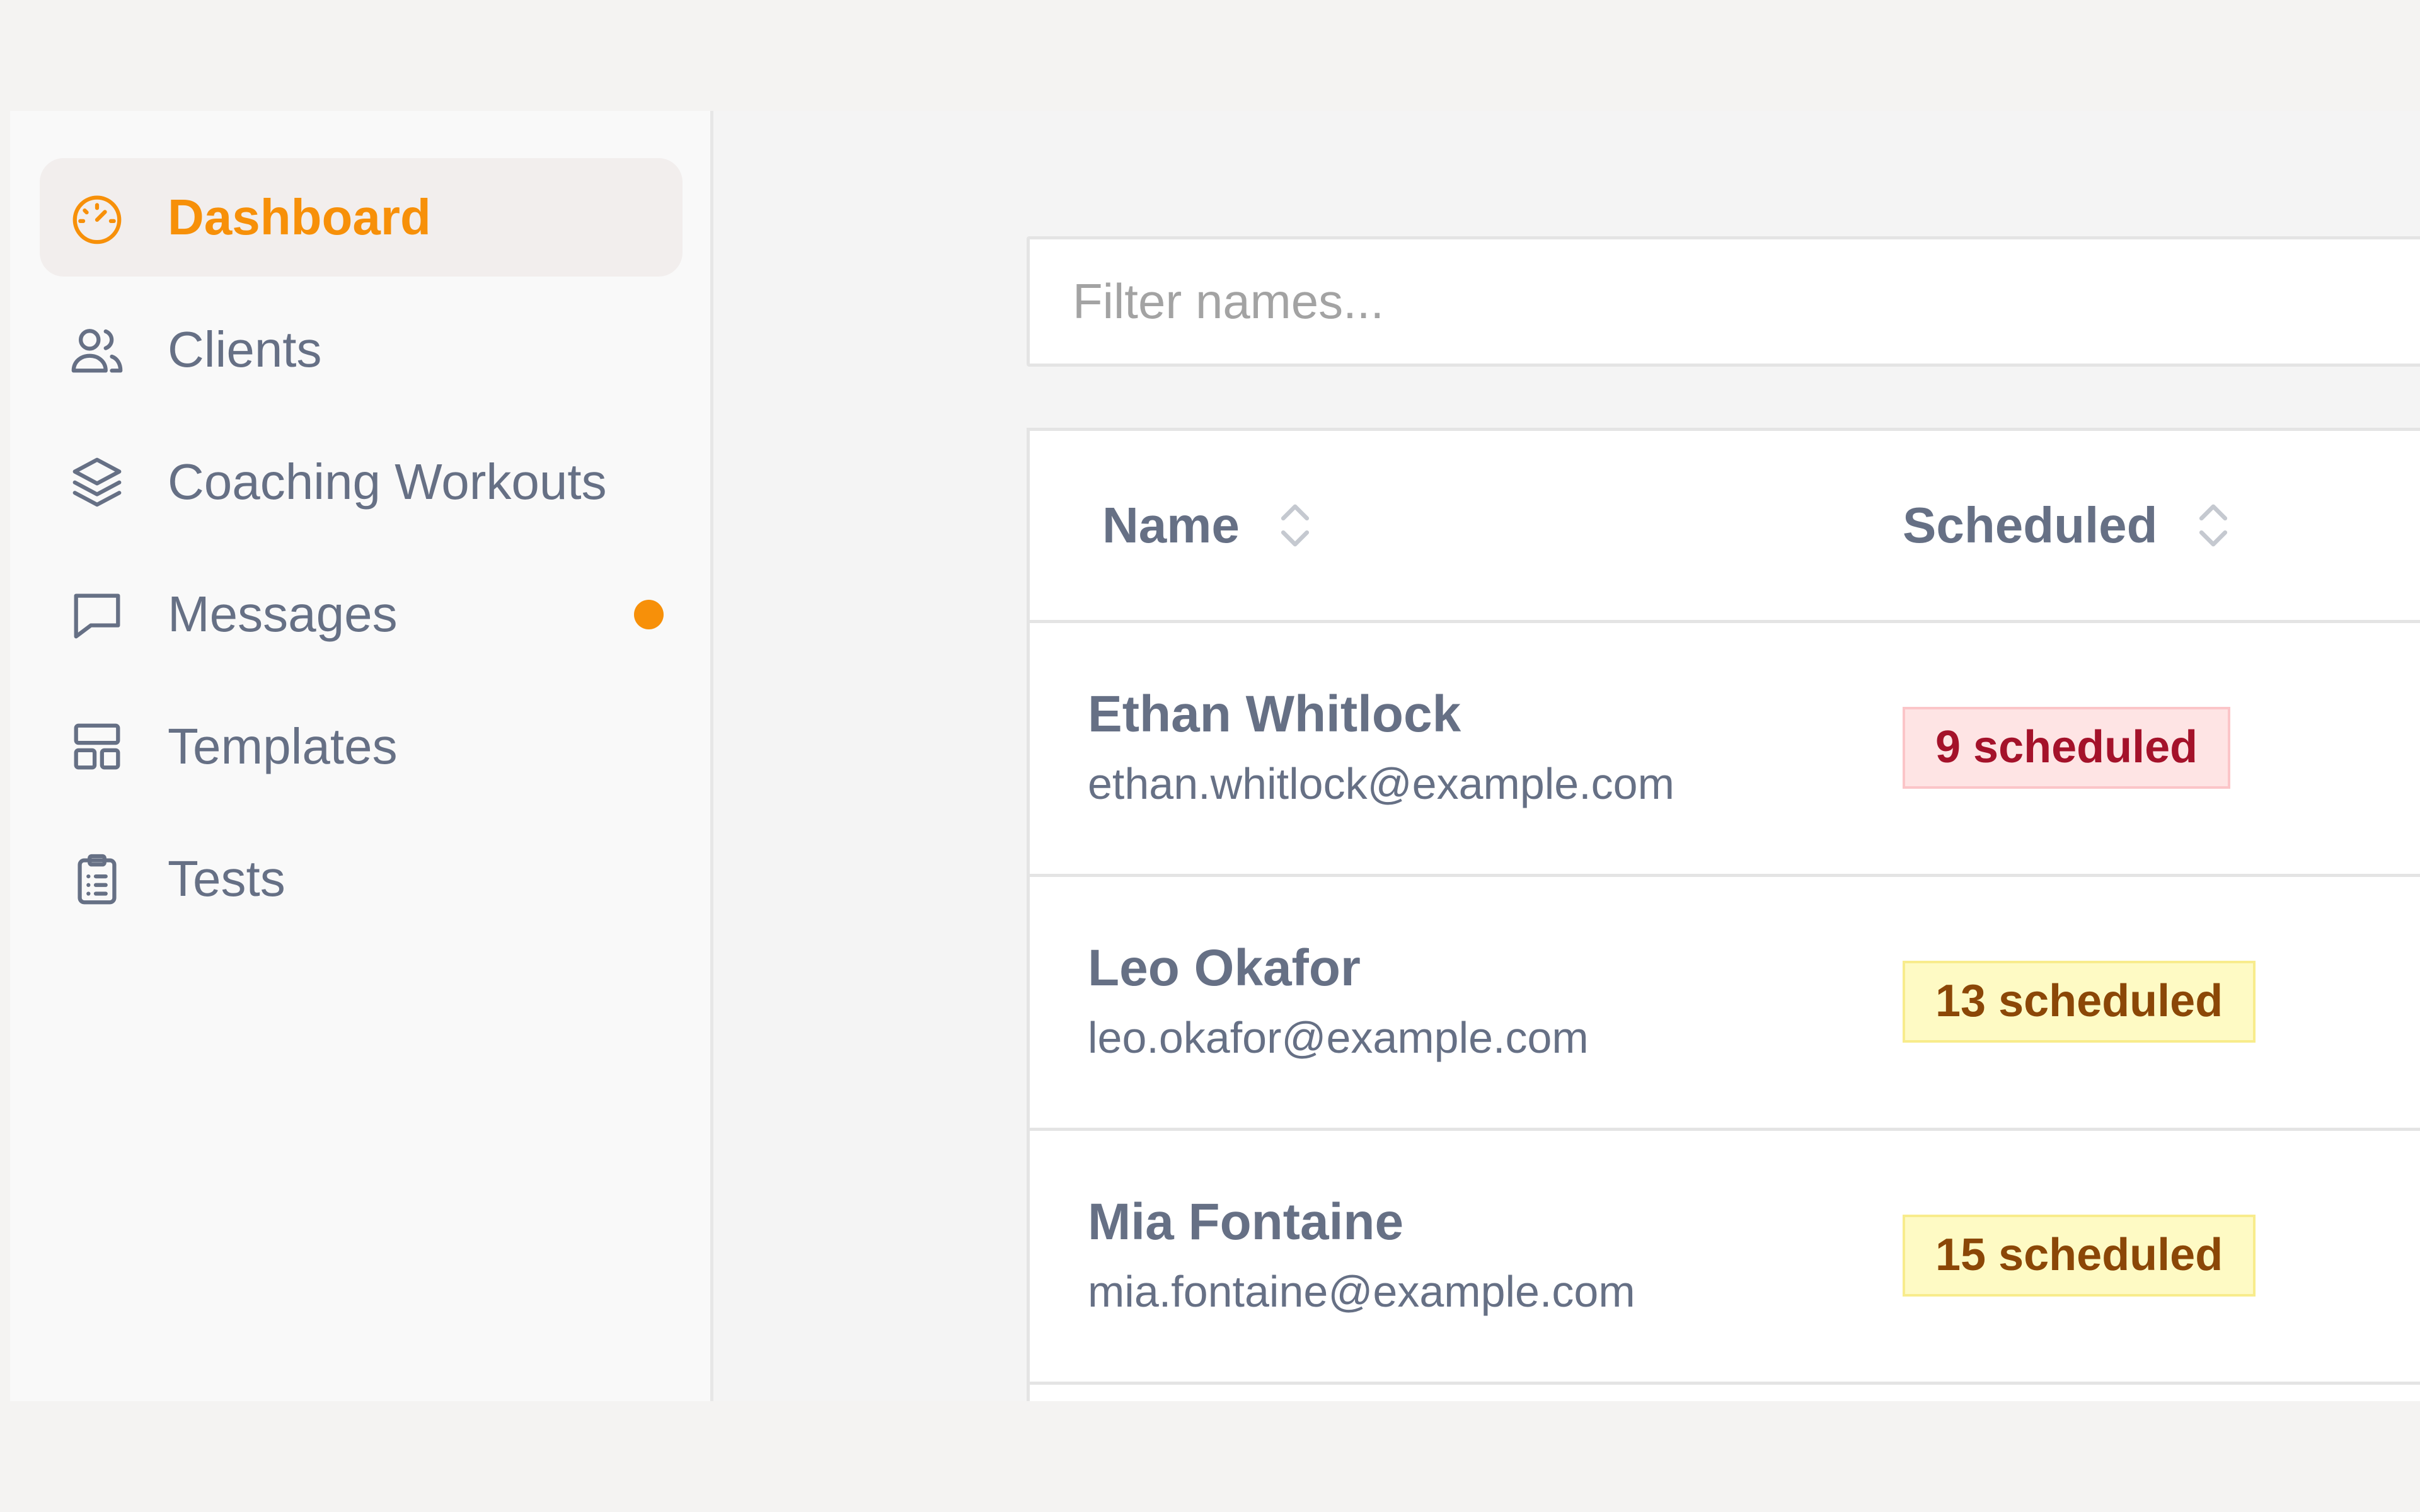 The width and height of the screenshot is (2420, 1512). Describe the element at coordinates (97, 614) in the screenshot. I see `message-square-icon` at that location.